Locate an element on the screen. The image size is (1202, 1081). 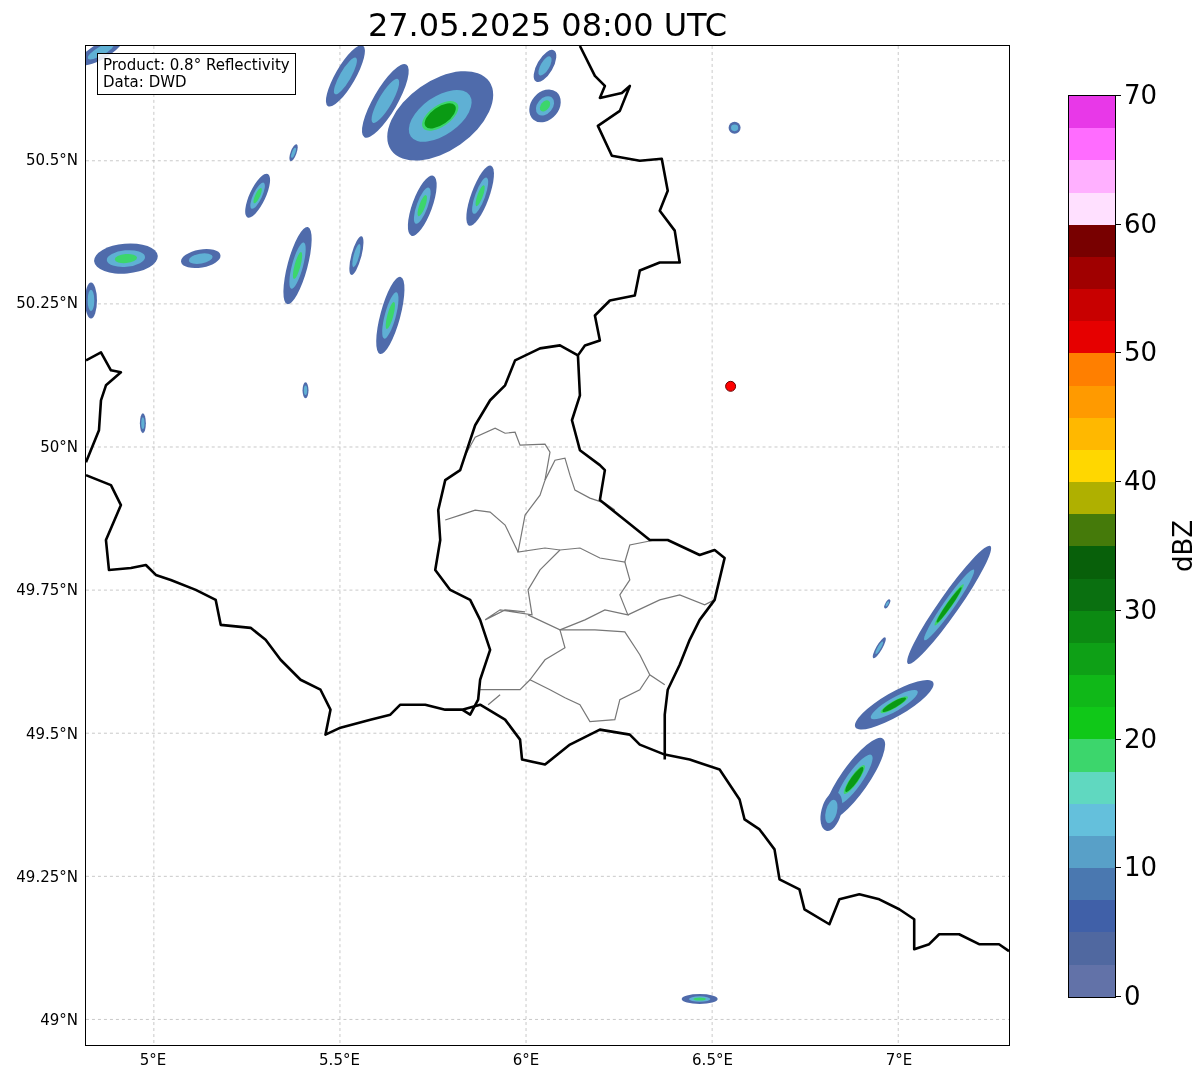
colorbar-tick-label: 70 is located at coordinates (1141, 95).